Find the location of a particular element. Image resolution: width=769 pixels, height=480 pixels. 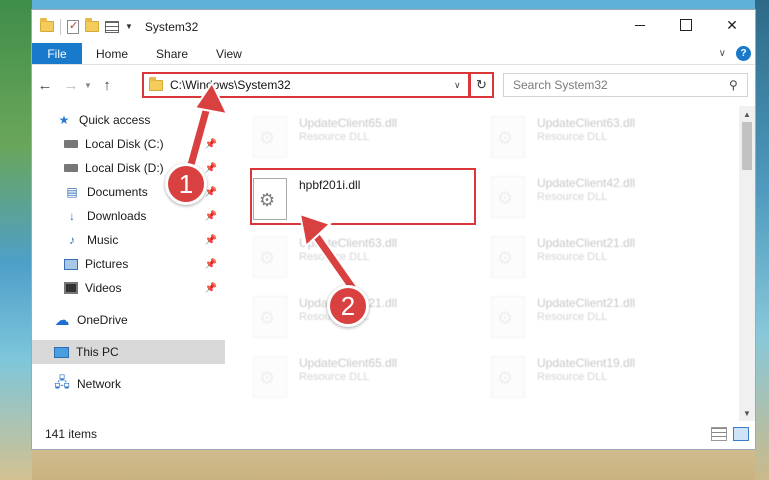

file-item: UpdateClient42.dll Resource DLL is located at coordinates (577, 197).